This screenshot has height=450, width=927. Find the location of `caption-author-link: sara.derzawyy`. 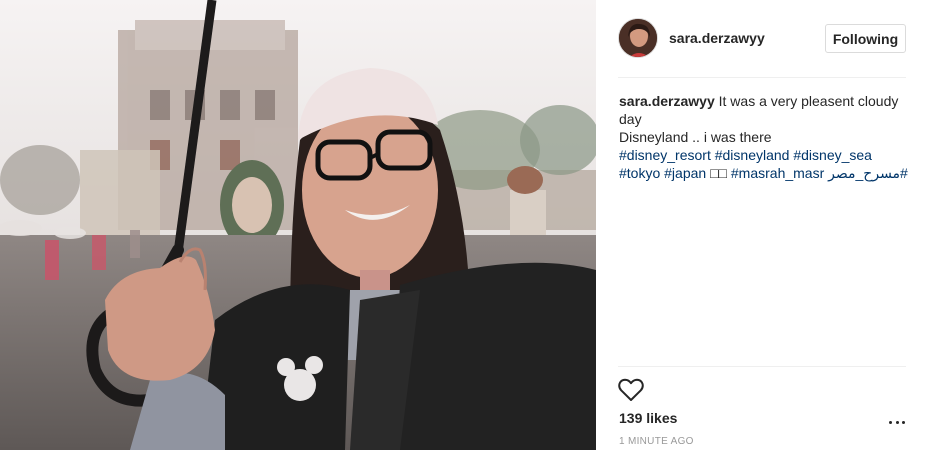

caption-author-link: sara.derzawyy is located at coordinates (667, 101).